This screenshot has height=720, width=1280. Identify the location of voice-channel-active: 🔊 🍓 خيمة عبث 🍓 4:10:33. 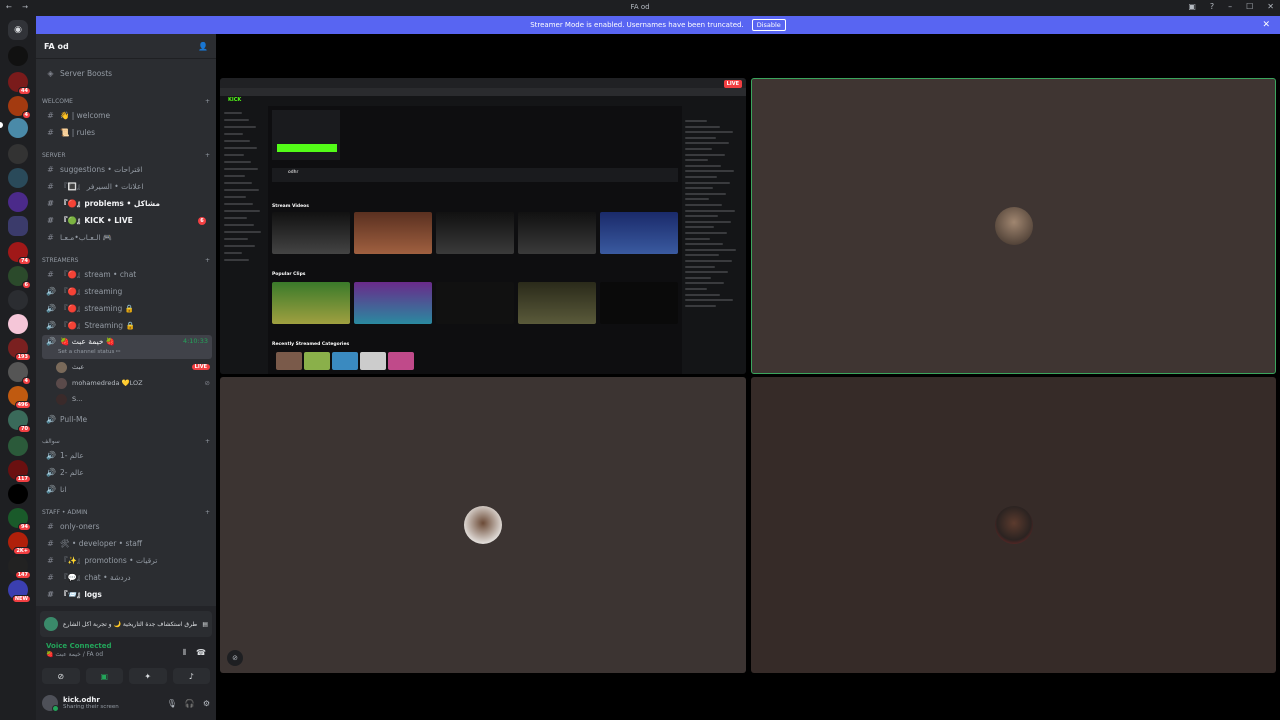
(127, 347).